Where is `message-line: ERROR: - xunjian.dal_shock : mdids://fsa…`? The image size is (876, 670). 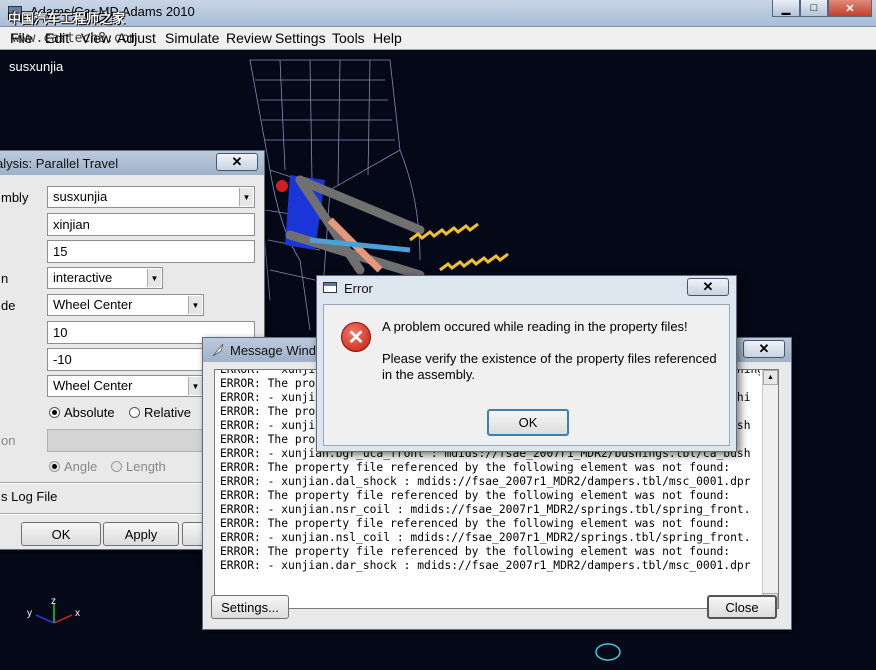
message-line: ERROR: - xunjian.dal_shock : mdids://fsa… is located at coordinates (485, 481).